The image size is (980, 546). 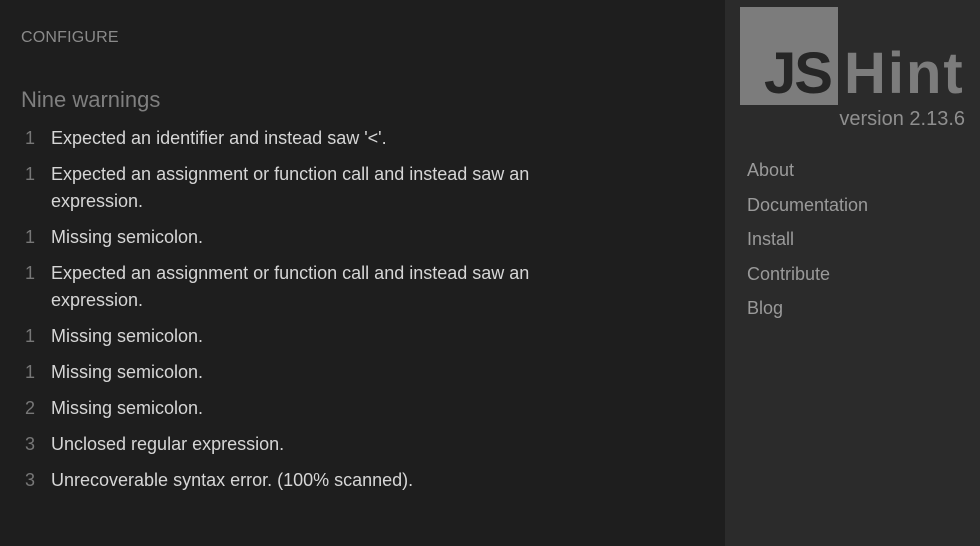 What do you see at coordinates (798, 73) in the screenshot?
I see `logo-js-text: JS` at bounding box center [798, 73].